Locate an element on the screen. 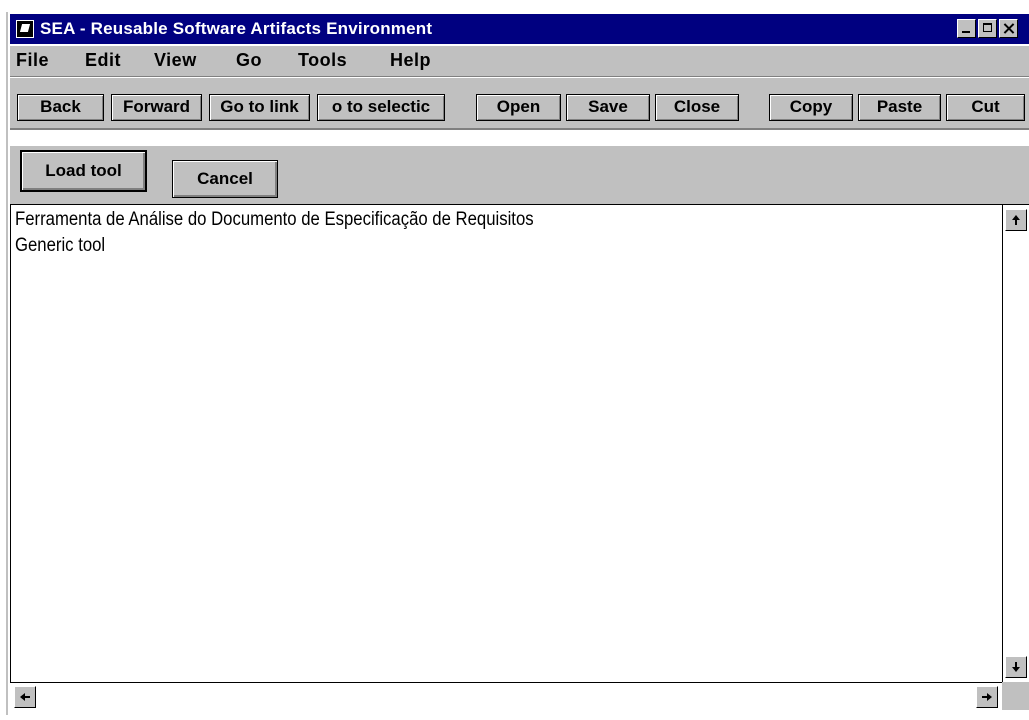 The image size is (1029, 720). menu-view: View is located at coordinates (175, 60).